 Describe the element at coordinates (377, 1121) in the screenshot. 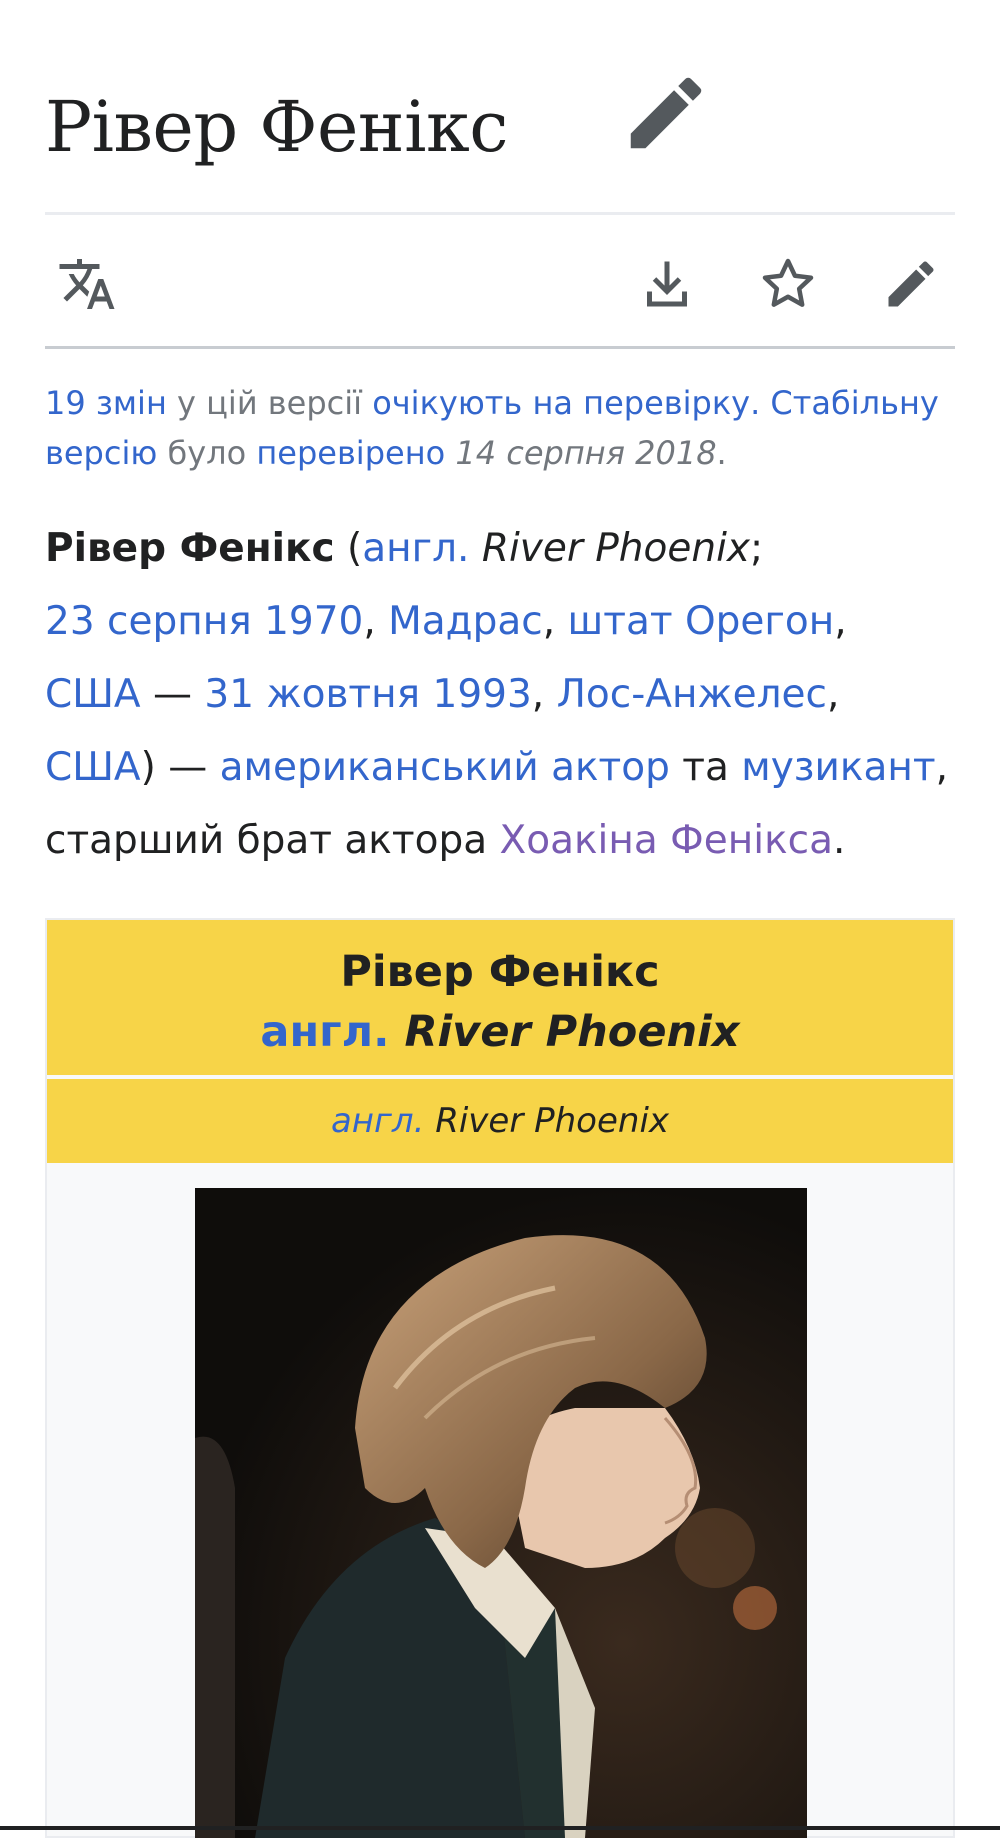

I see `infobox-sub-lang-link: англ.` at that location.